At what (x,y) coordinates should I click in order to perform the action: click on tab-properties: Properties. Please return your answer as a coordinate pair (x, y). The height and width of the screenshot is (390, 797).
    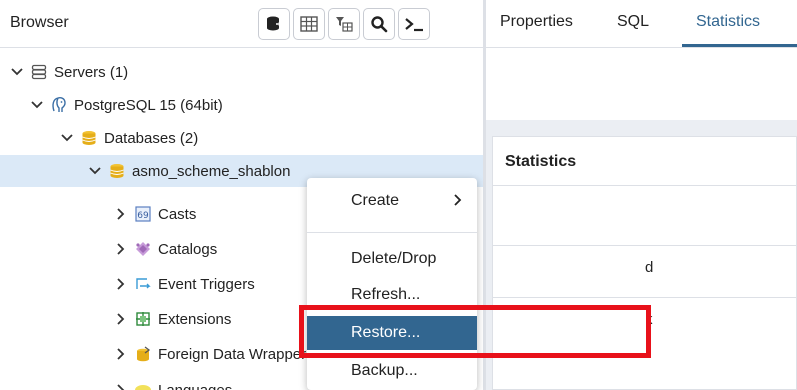
    Looking at the image, I should click on (536, 22).